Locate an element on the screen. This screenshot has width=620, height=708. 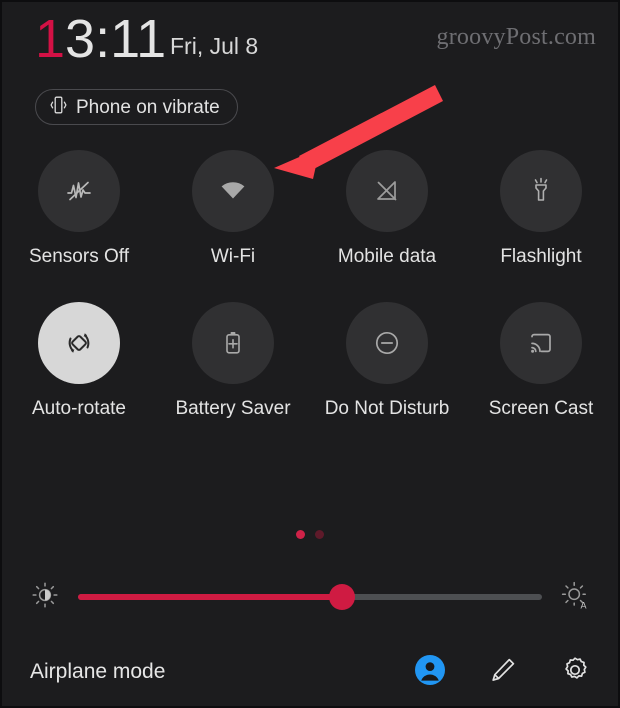
sensors-off-icon is located at coordinates (79, 191).